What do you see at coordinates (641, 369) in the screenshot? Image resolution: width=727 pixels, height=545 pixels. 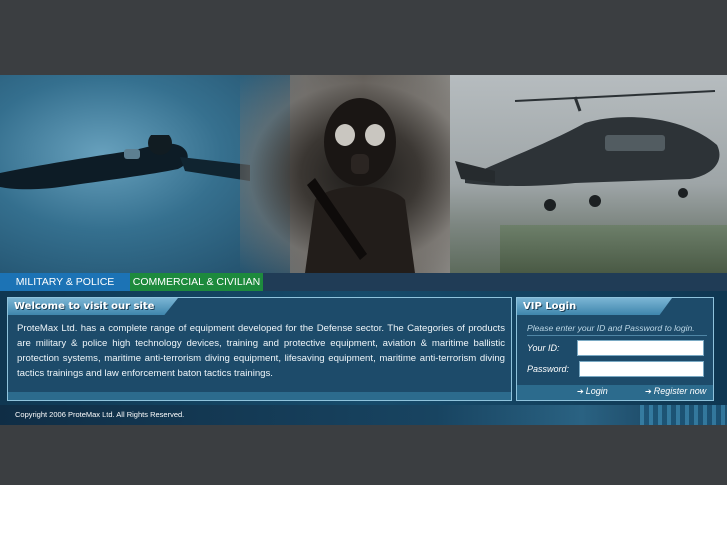 I see `password-input` at bounding box center [641, 369].